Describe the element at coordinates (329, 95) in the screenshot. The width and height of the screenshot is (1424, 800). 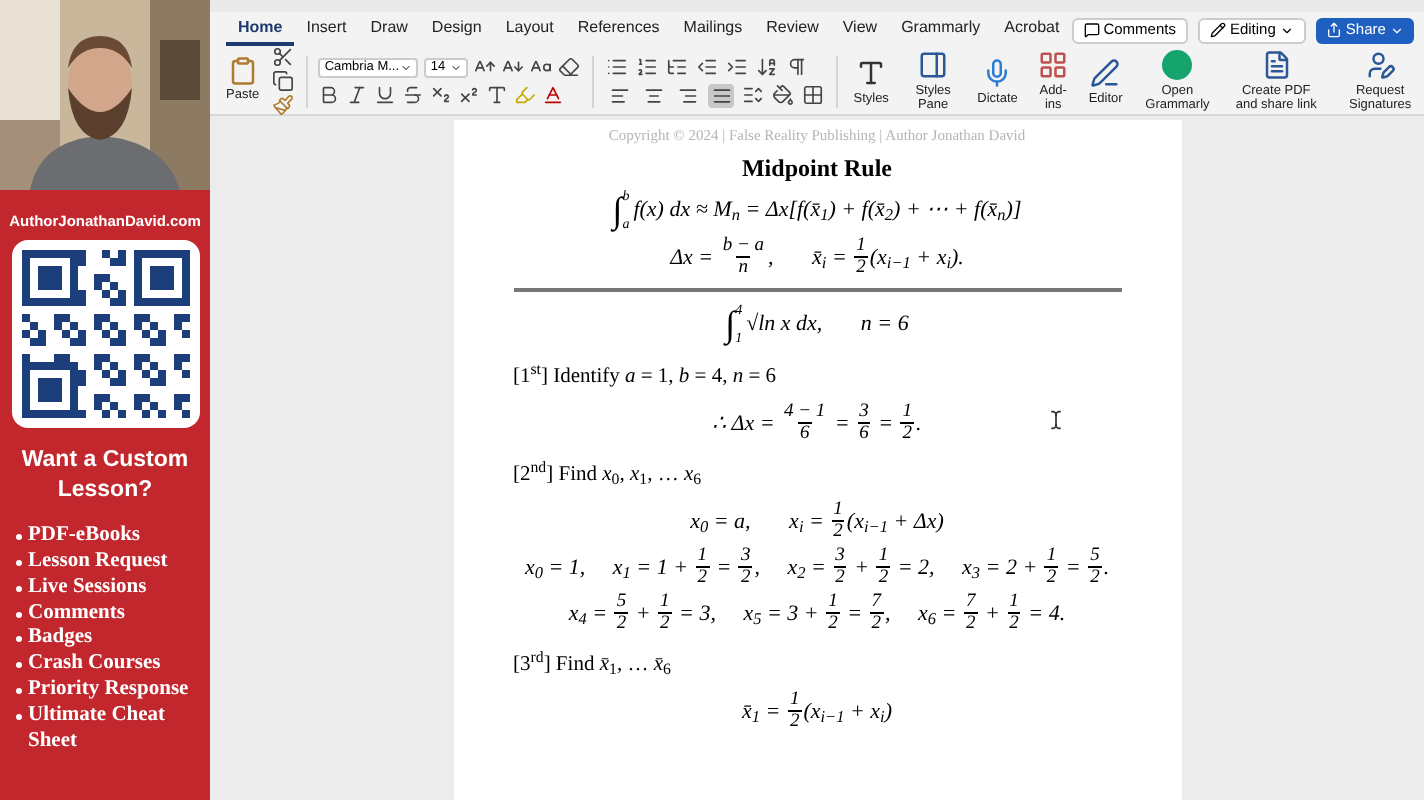
I see `bold-icon` at that location.